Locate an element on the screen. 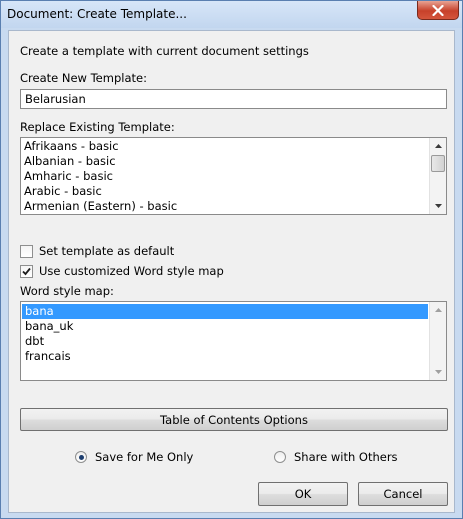  list-item: Albanian - basic is located at coordinates (225, 161).